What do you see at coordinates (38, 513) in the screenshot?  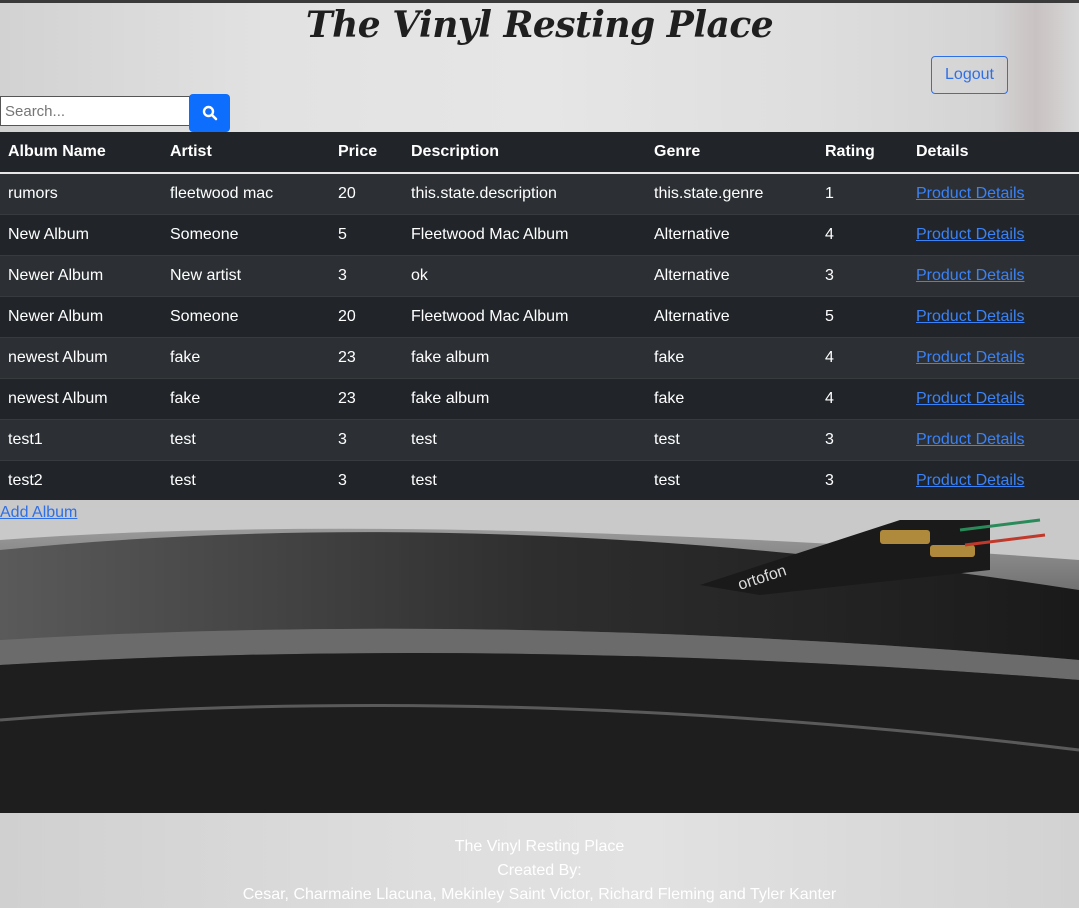 I see `add-album-link: Add Album` at bounding box center [38, 513].